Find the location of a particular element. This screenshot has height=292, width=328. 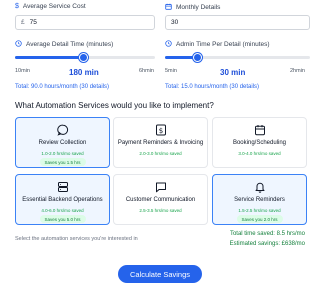

service-card-title: Service Reminders is located at coordinates (259, 200).